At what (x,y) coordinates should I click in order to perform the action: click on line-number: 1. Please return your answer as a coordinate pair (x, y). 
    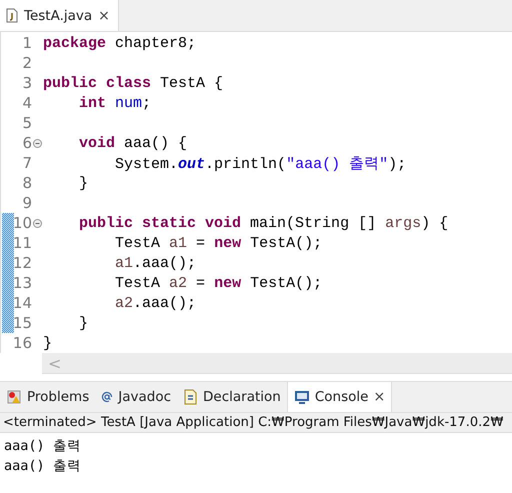
    Looking at the image, I should click on (26, 43).